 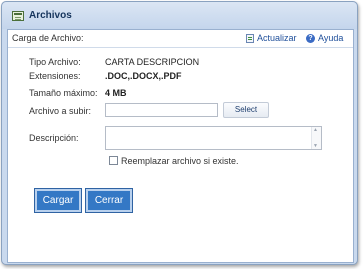 I want to click on extensions-label: Extensiones:, so click(x=55, y=76).